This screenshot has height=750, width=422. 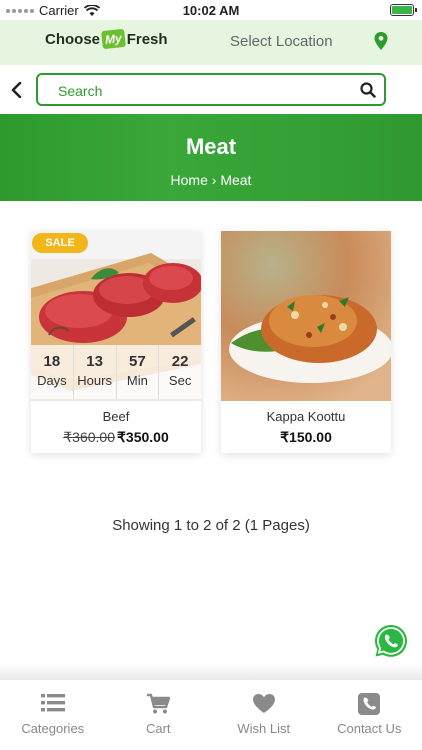 I want to click on product-name: Beef, so click(x=116, y=416).